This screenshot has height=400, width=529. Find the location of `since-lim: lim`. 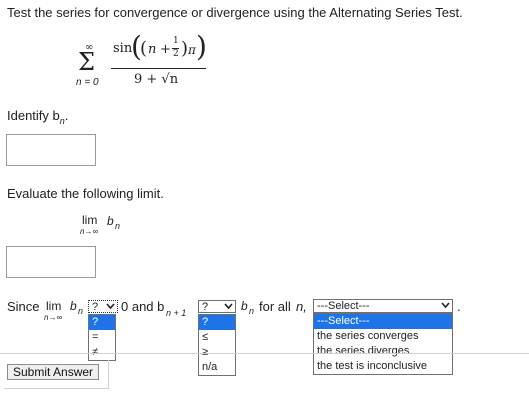

since-lim: lim is located at coordinates (54, 306).